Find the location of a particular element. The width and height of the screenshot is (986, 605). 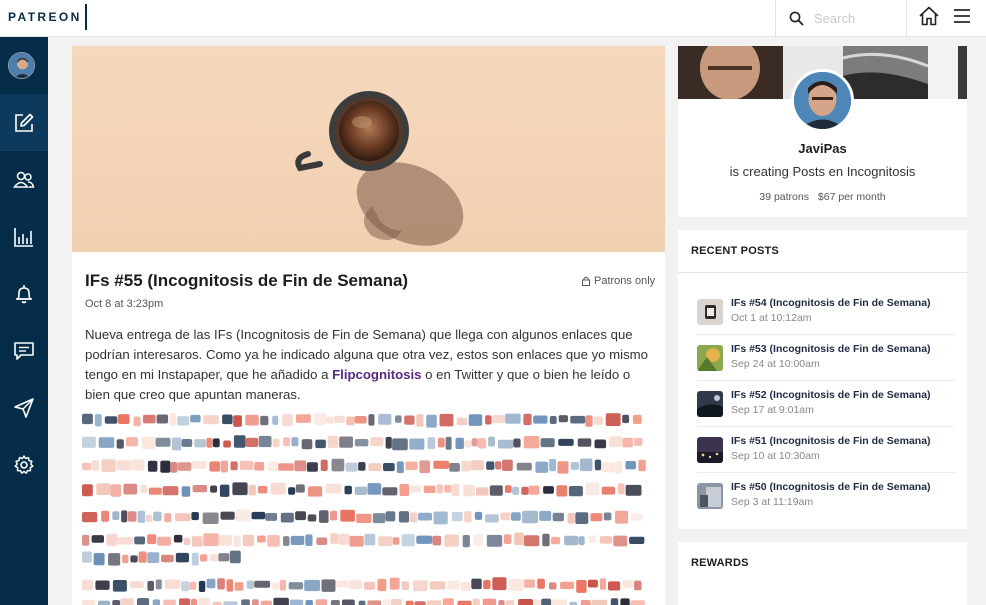

sidebar-item-settings is located at coordinates (24, 464).